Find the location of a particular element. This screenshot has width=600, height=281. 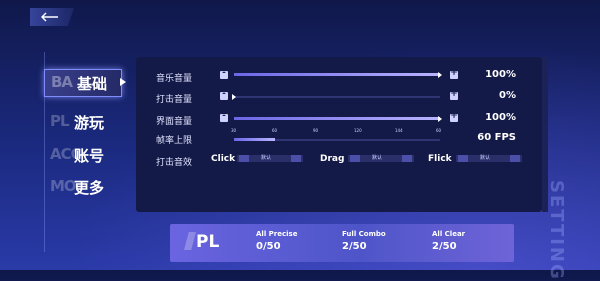

hit-sound-label: 打击音效 is located at coordinates (174, 163).